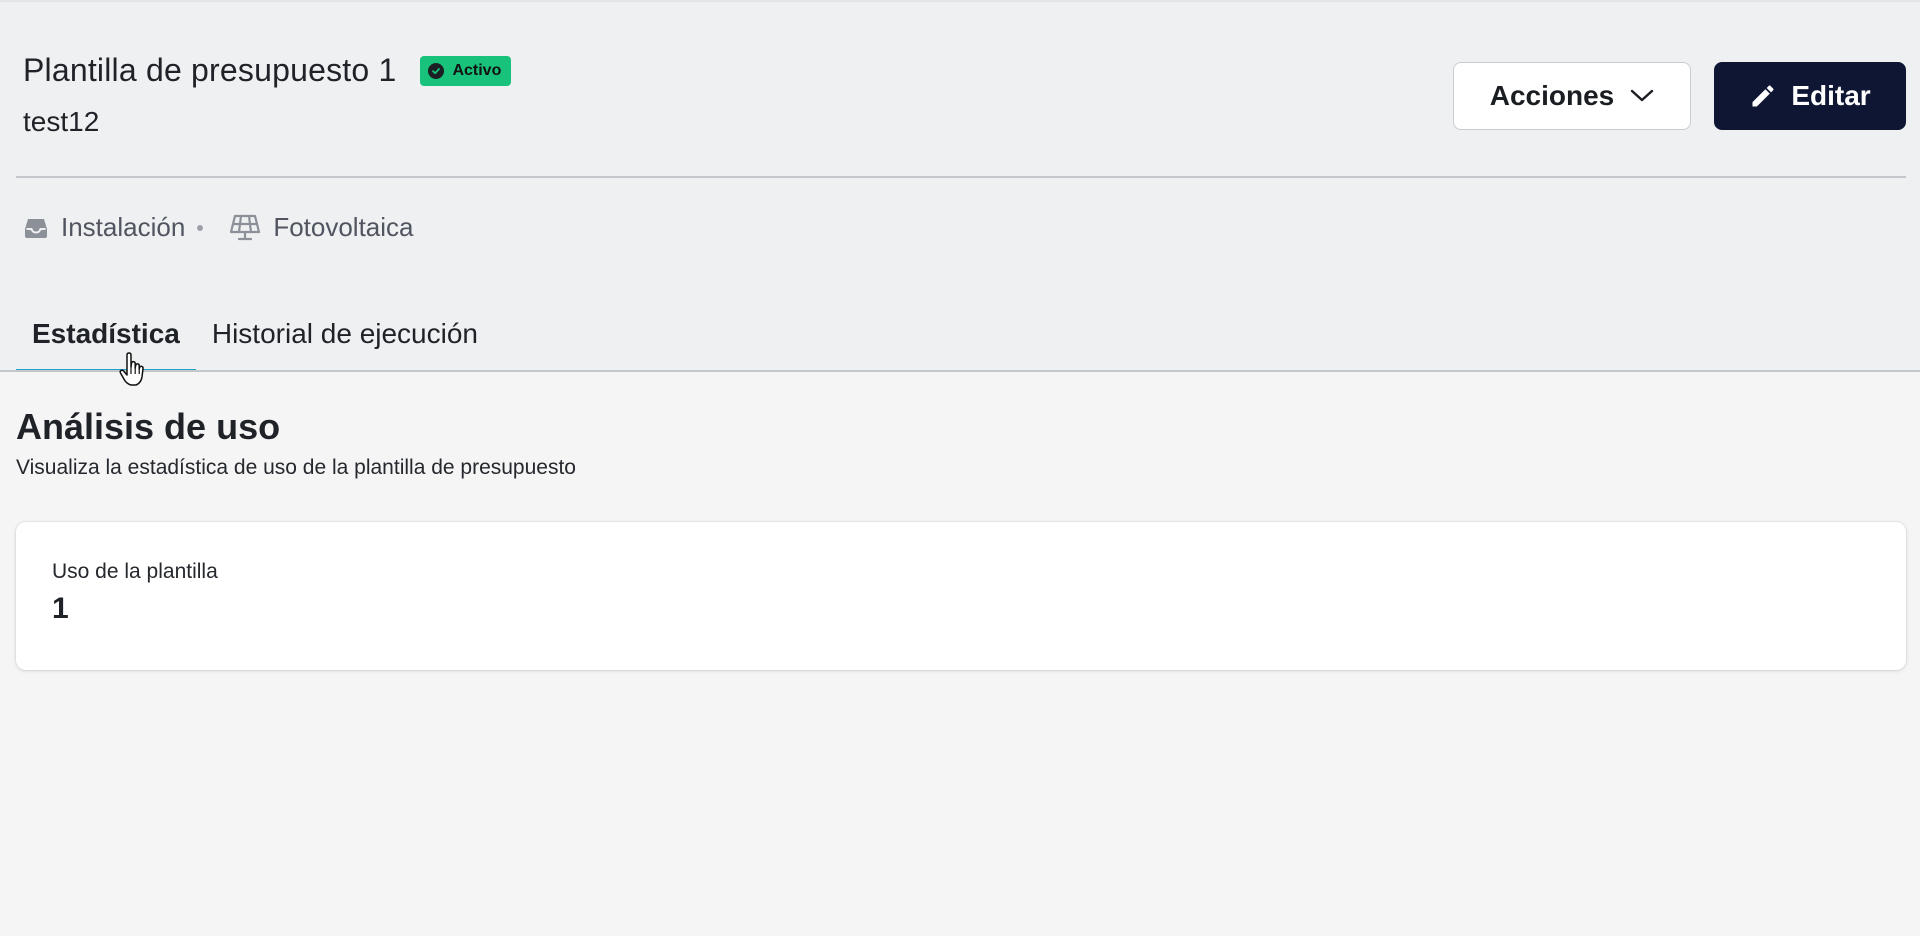  I want to click on tab-estadistica: Estadística, so click(106, 337).